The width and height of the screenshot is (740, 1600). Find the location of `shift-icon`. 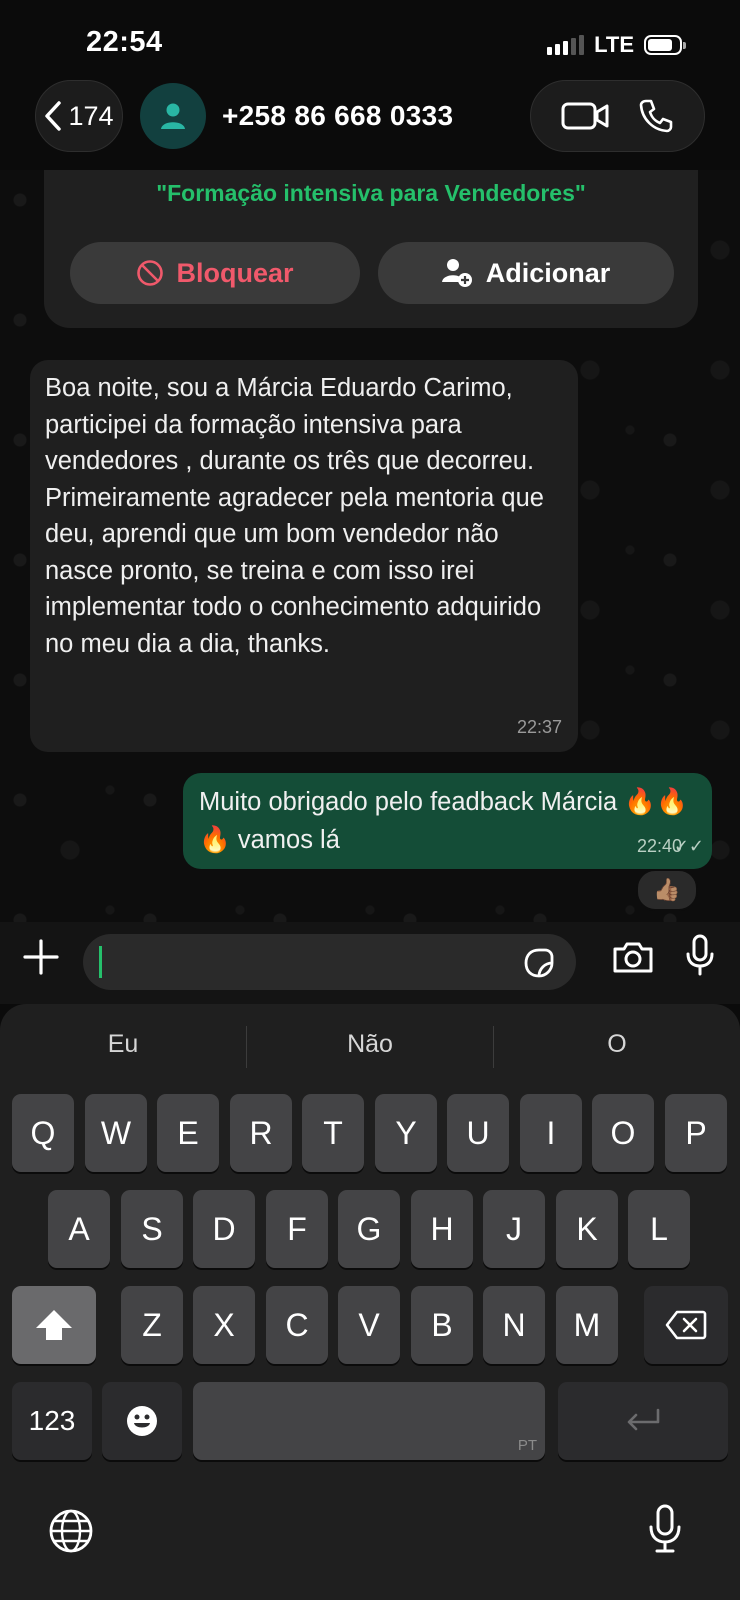

shift-icon is located at coordinates (54, 1325).